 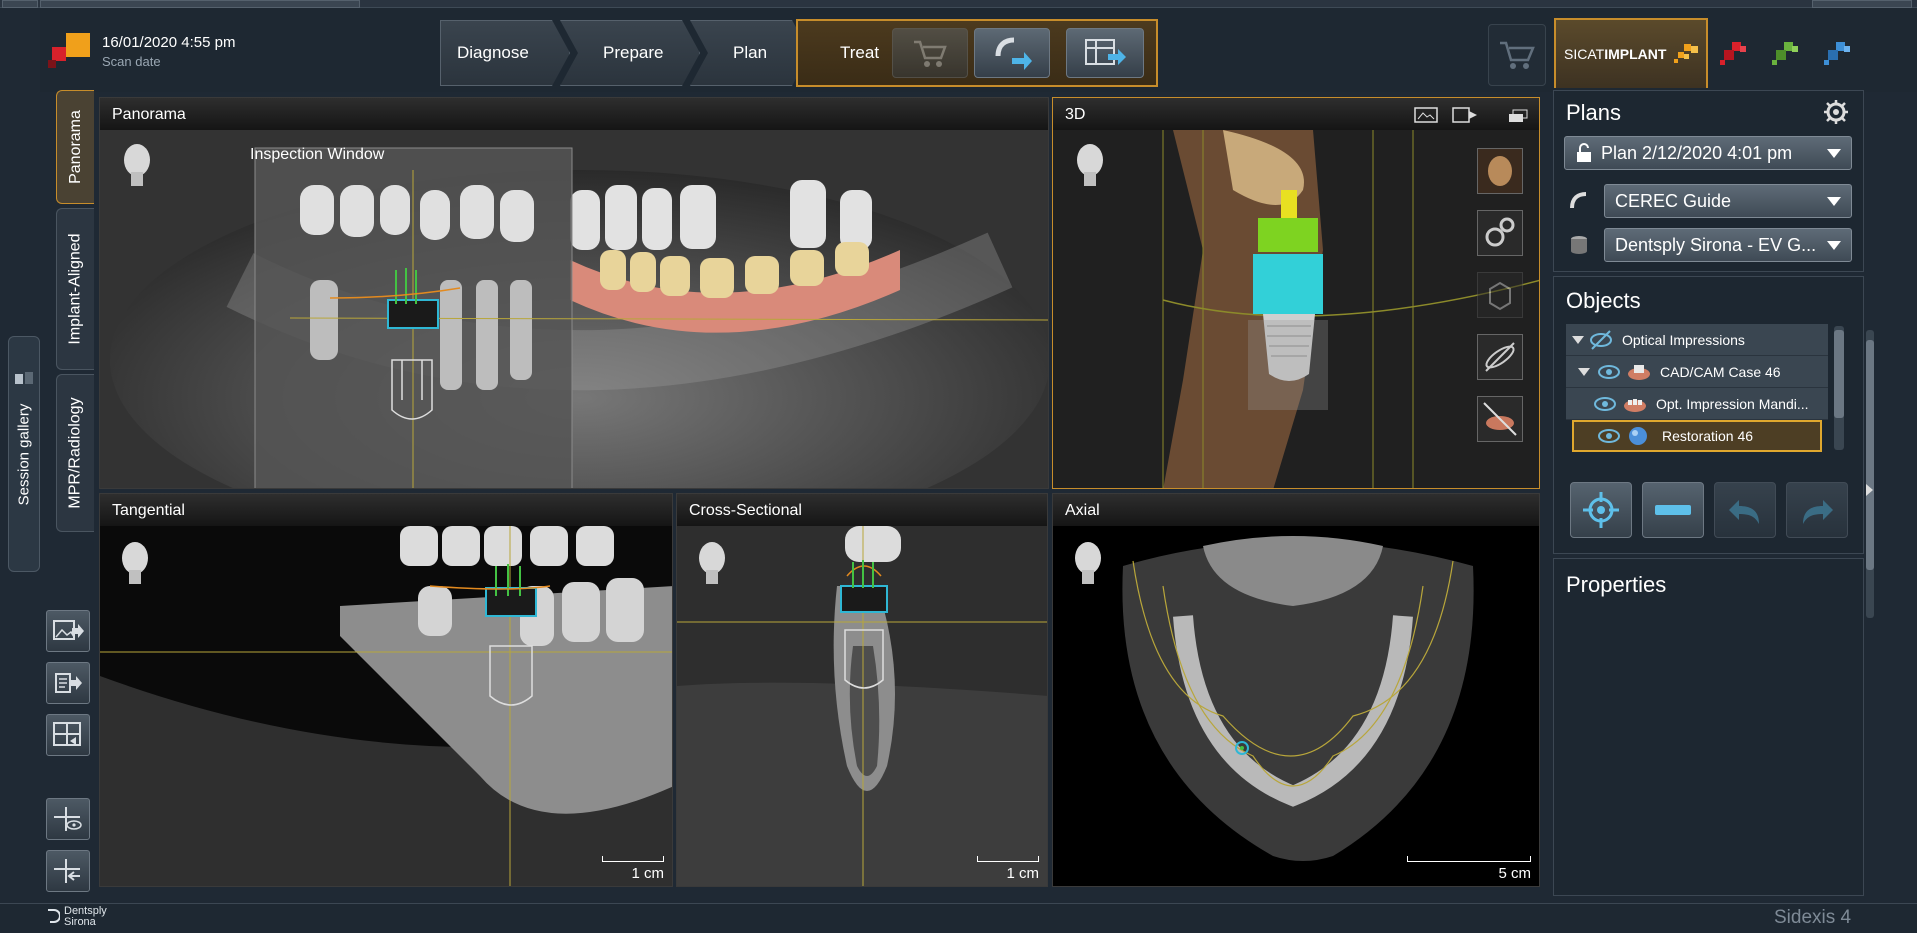 I want to click on objects-scrollbar, so click(x=1839, y=388).